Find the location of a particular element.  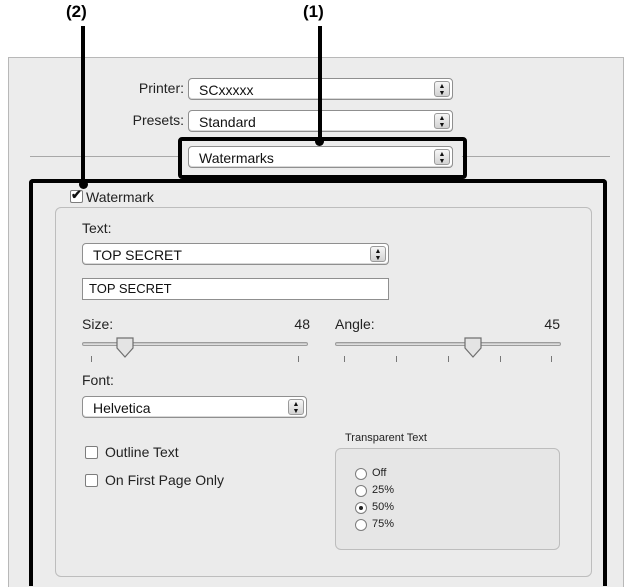

watermark-checkbox: ✔ is located at coordinates (76, 195).